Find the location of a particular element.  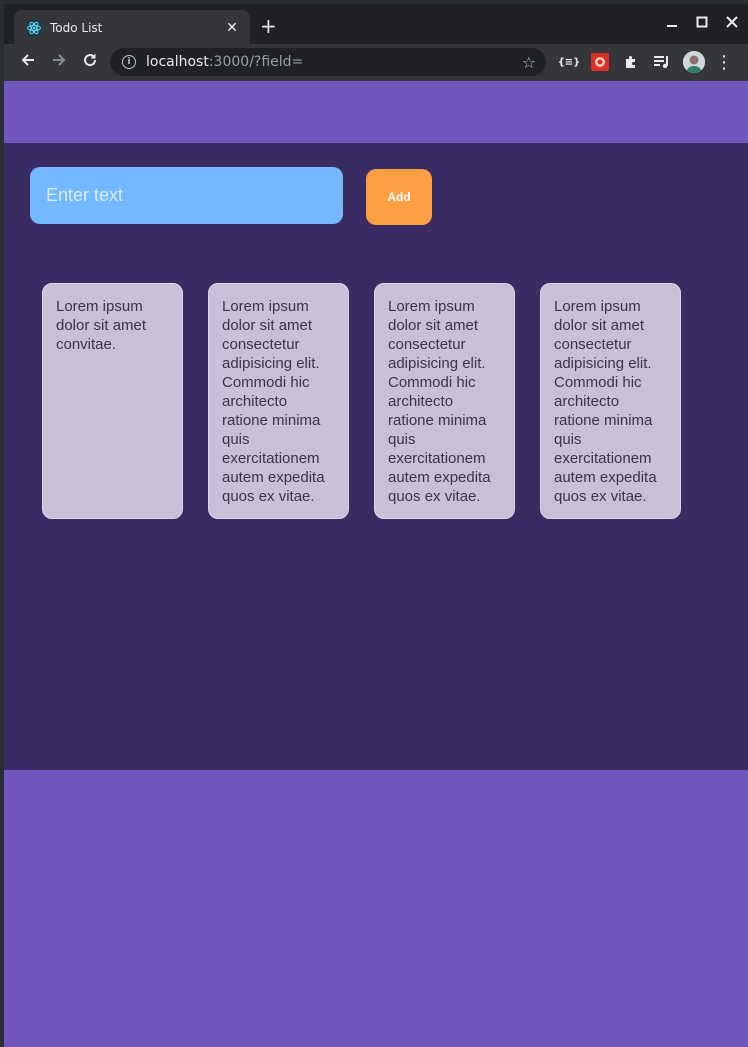

close-tab-icon: ✕ is located at coordinates (232, 28).